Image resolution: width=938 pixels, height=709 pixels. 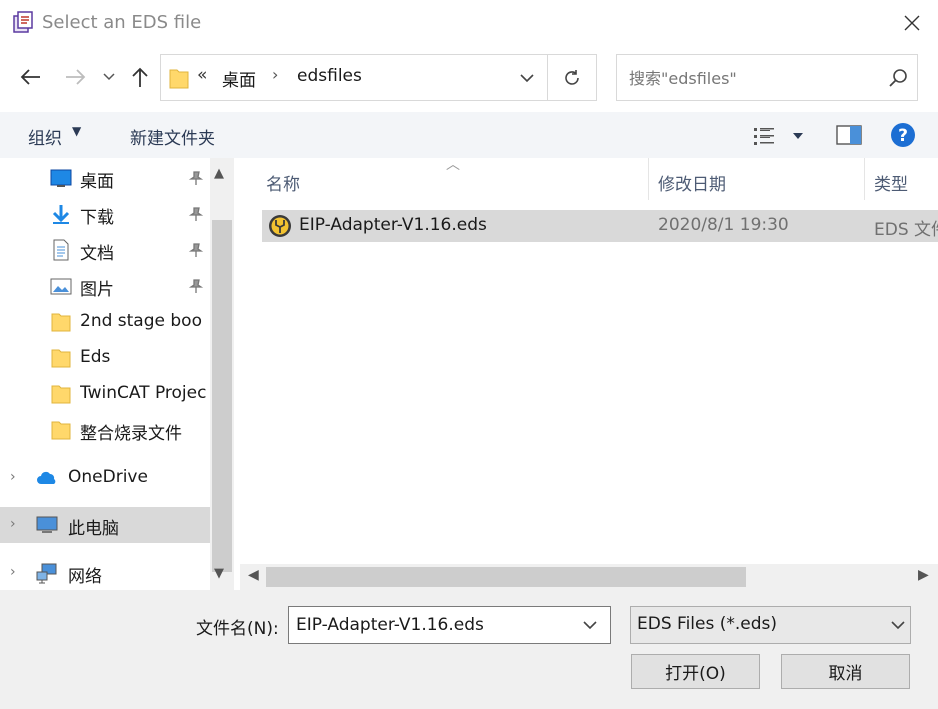 What do you see at coordinates (436, 625) in the screenshot?
I see `filename-input` at bounding box center [436, 625].